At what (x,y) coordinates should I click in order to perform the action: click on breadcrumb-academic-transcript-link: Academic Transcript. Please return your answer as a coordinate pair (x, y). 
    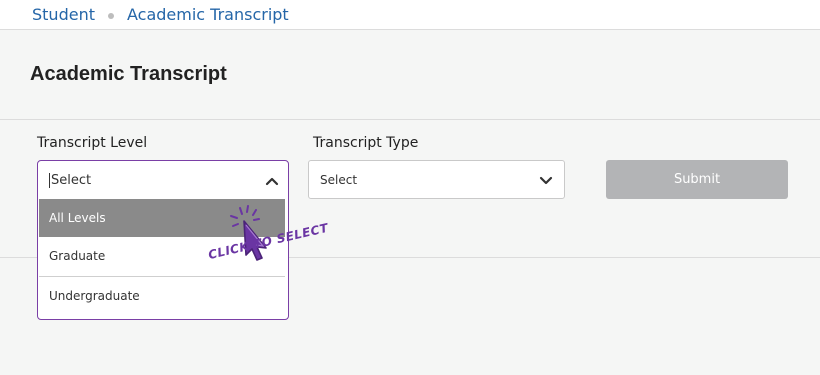
    Looking at the image, I should click on (208, 14).